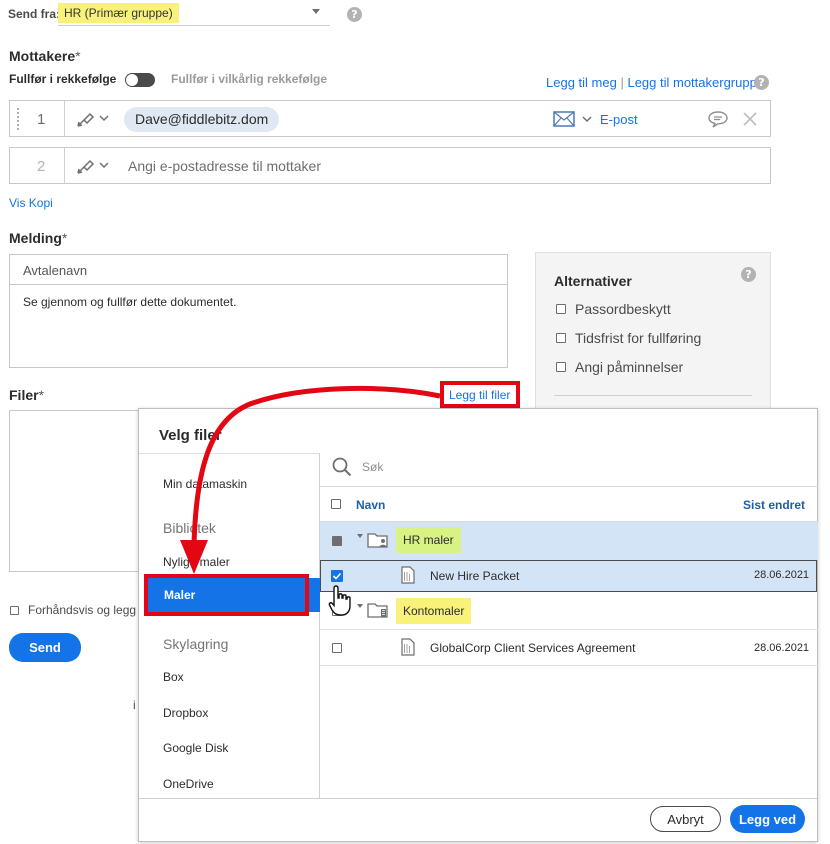  What do you see at coordinates (180, 595) in the screenshot?
I see `nav-templates-label: Maler` at bounding box center [180, 595].